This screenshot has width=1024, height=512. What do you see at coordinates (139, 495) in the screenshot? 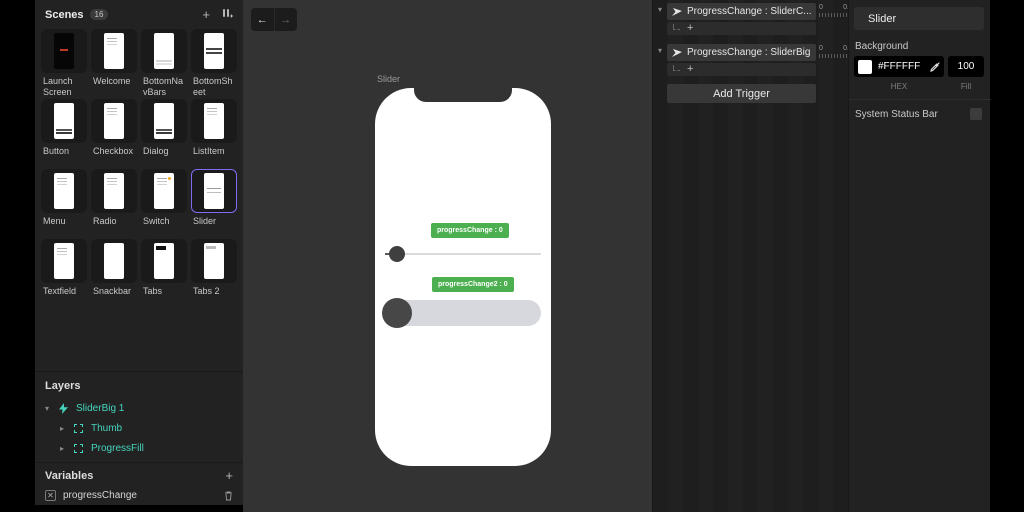
I see `variable-item-progresschange: ✕ progressChange` at bounding box center [139, 495].